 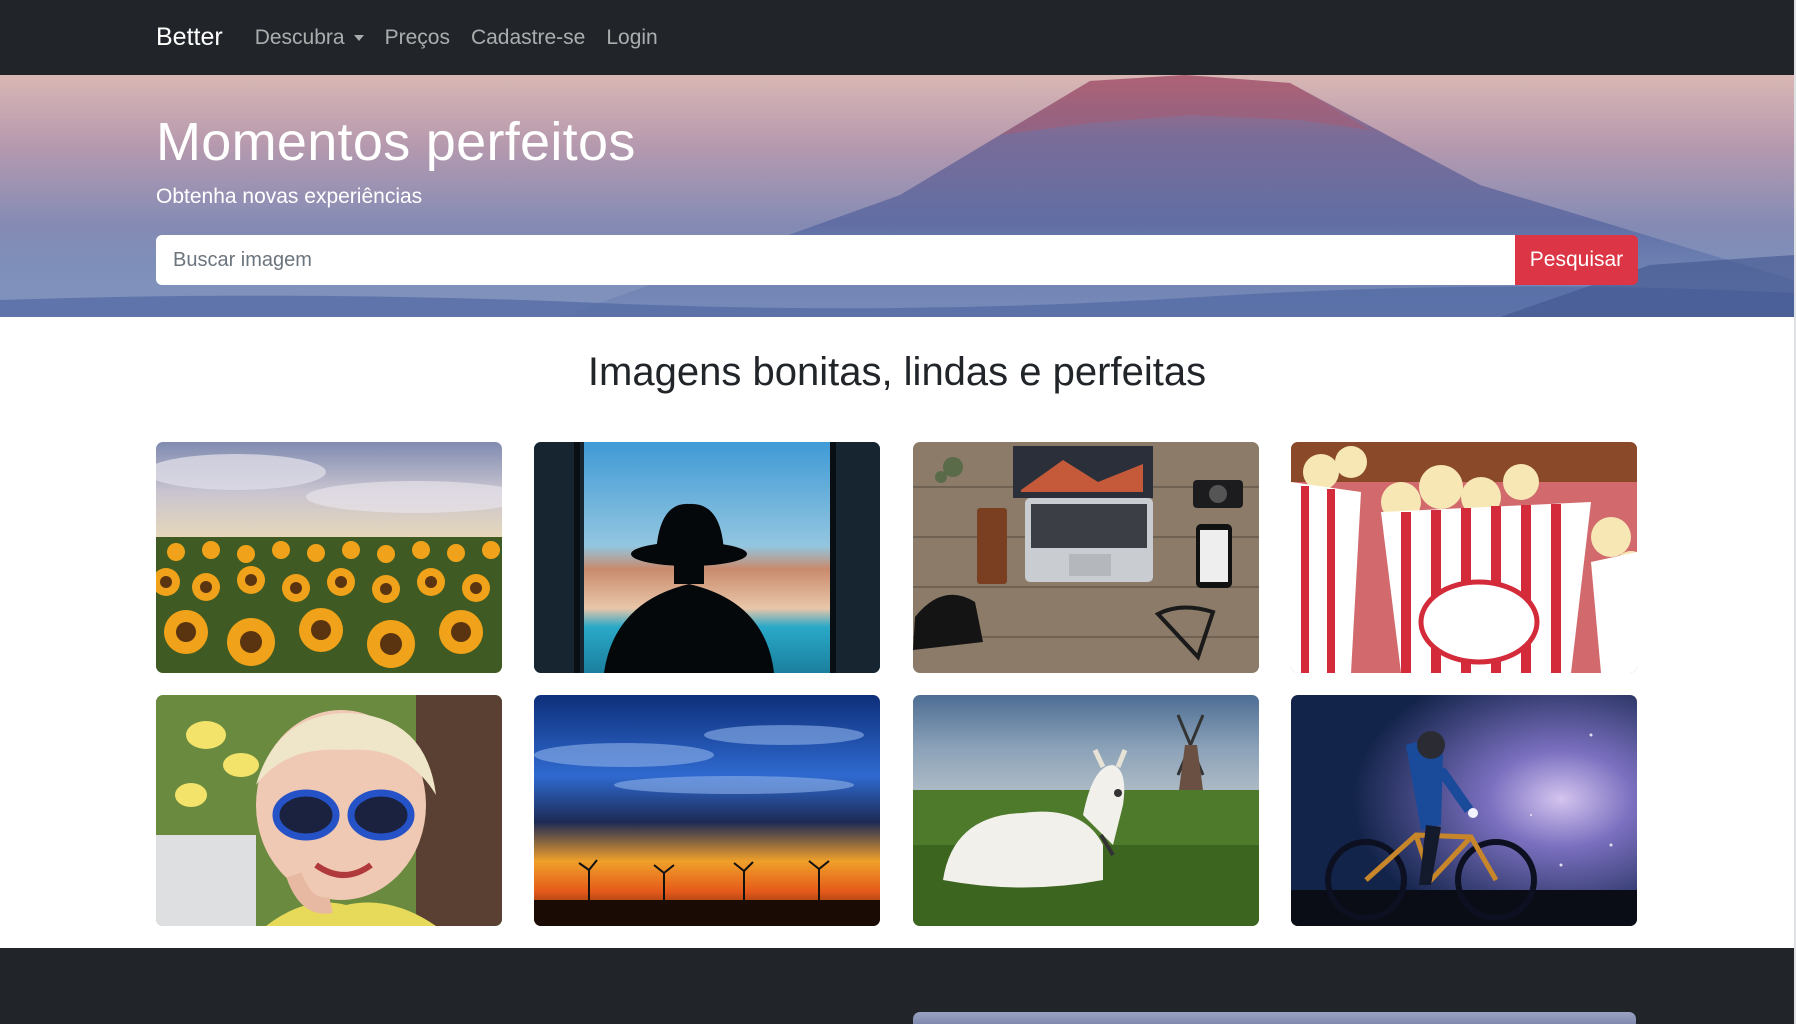 I want to click on gallery-image-goat-windmill, so click(x=1086, y=810).